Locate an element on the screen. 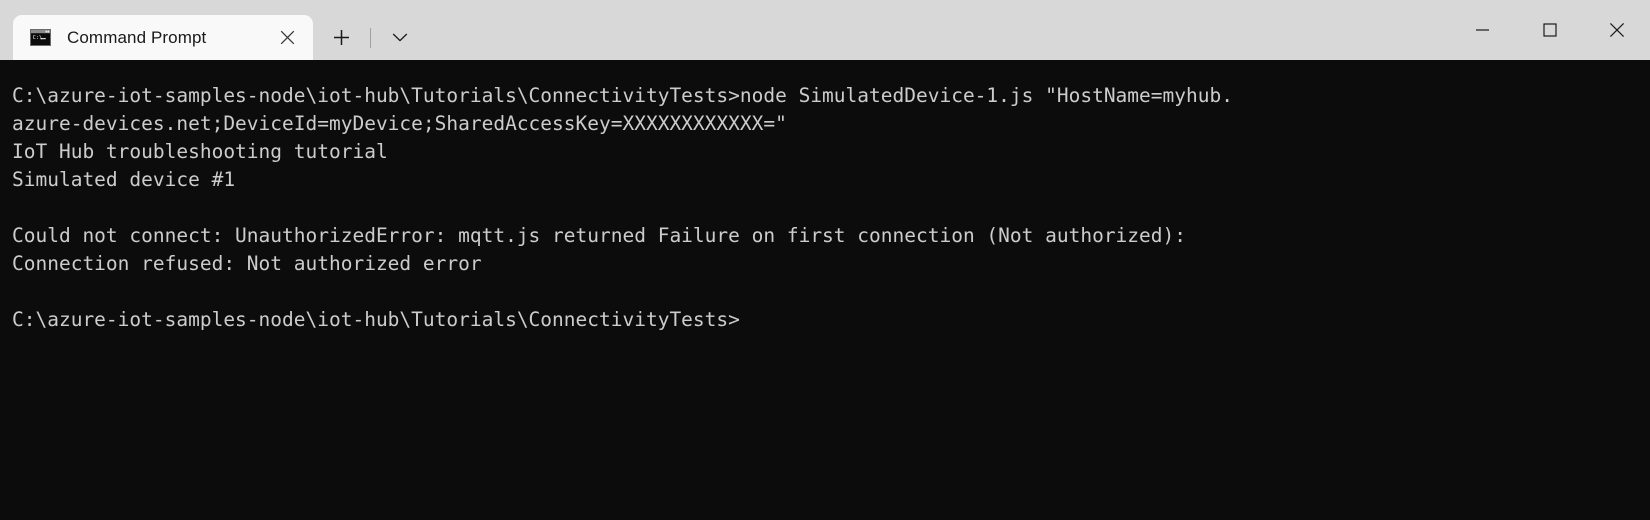 Image resolution: width=1650 pixels, height=520 pixels. minimize-button is located at coordinates (1482, 30).